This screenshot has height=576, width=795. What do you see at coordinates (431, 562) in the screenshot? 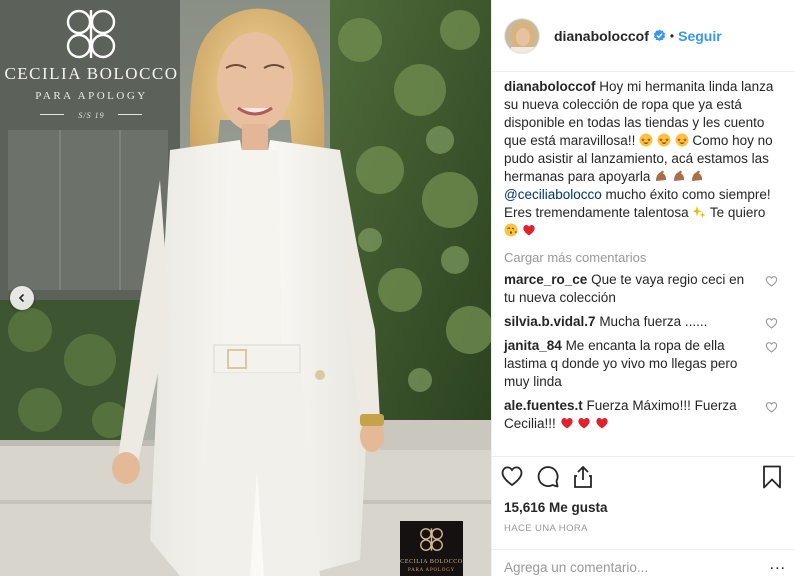
I see `stamp-name: CECILIA BOLOCCO` at bounding box center [431, 562].